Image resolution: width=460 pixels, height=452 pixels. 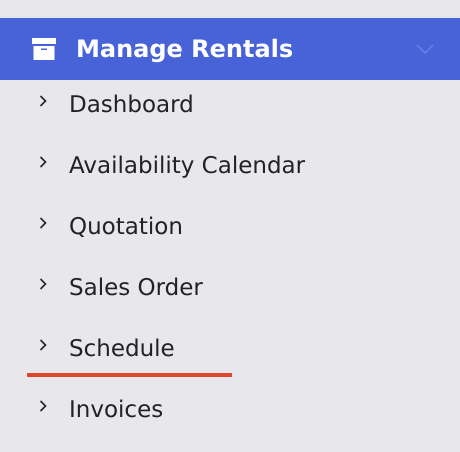 What do you see at coordinates (187, 165) in the screenshot?
I see `menu-item: Availability Calendar` at bounding box center [187, 165].